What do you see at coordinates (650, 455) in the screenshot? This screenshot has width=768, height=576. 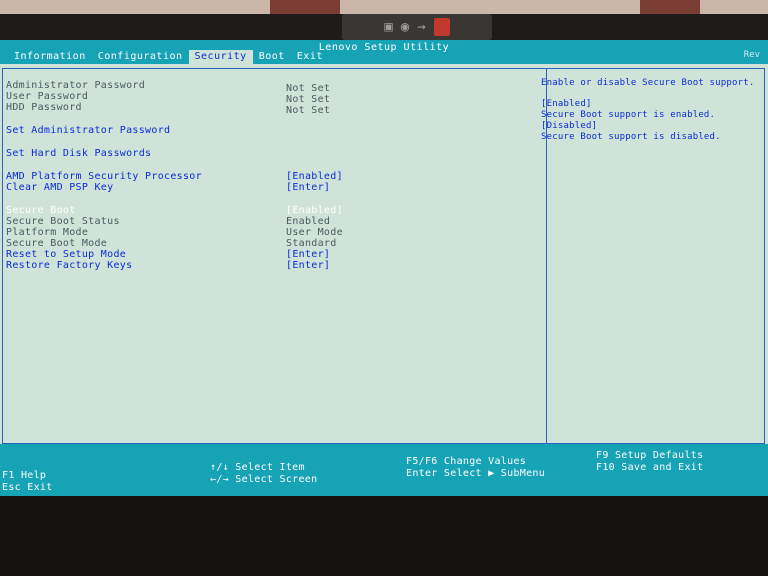 I see `key-f9-defaults: F9 Setup Defaults` at bounding box center [650, 455].